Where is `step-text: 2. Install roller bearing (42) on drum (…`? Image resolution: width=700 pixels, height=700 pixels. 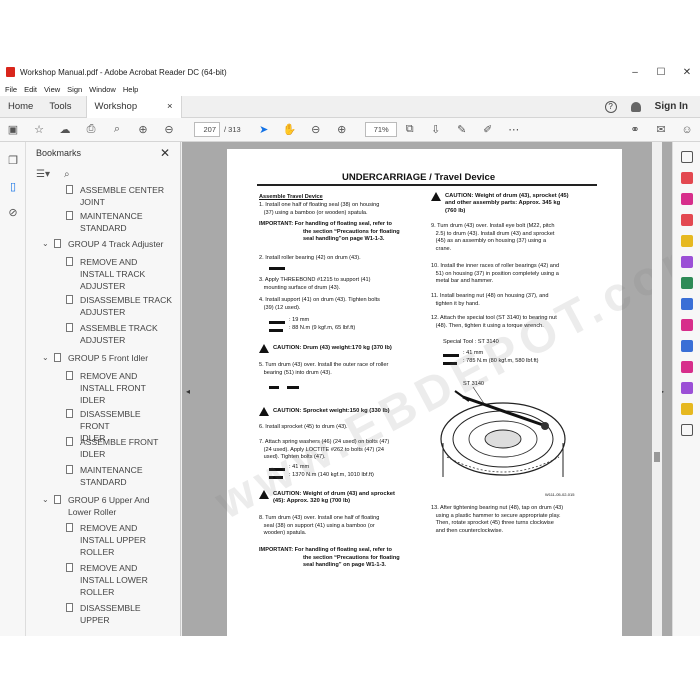 step-text: 2. Install roller bearing (42) on drum (… is located at coordinates (310, 258).